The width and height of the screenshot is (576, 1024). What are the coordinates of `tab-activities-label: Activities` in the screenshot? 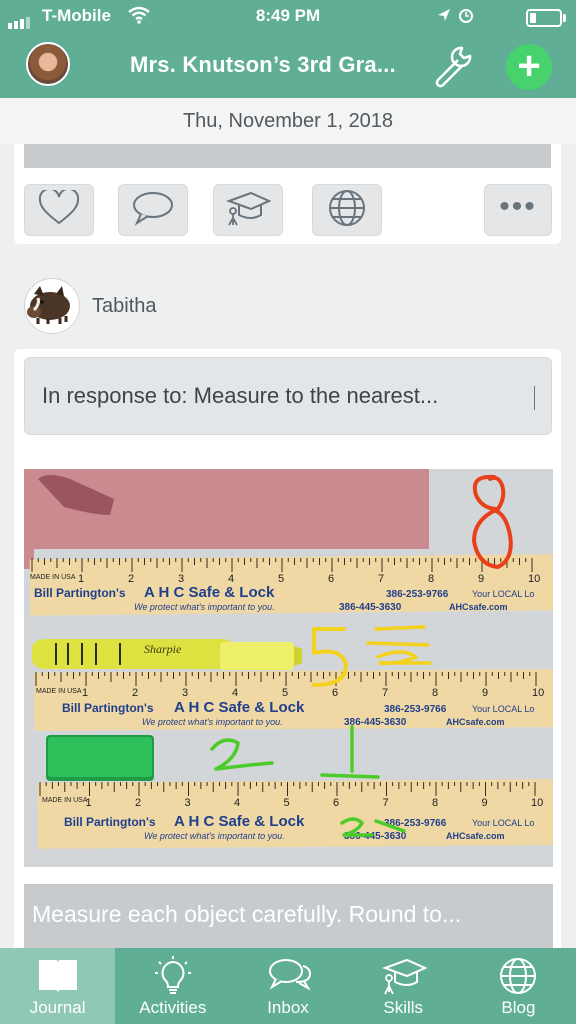 It's located at (173, 1007).